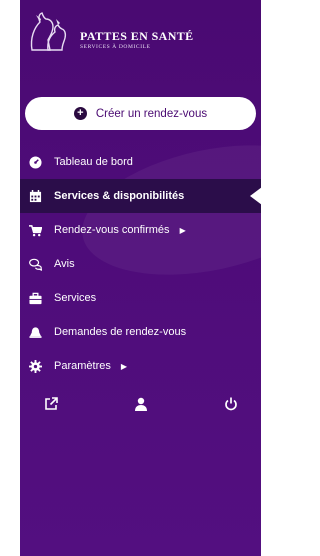 The width and height of the screenshot is (320, 556). What do you see at coordinates (48, 31) in the screenshot?
I see `brand-logo-icon` at bounding box center [48, 31].